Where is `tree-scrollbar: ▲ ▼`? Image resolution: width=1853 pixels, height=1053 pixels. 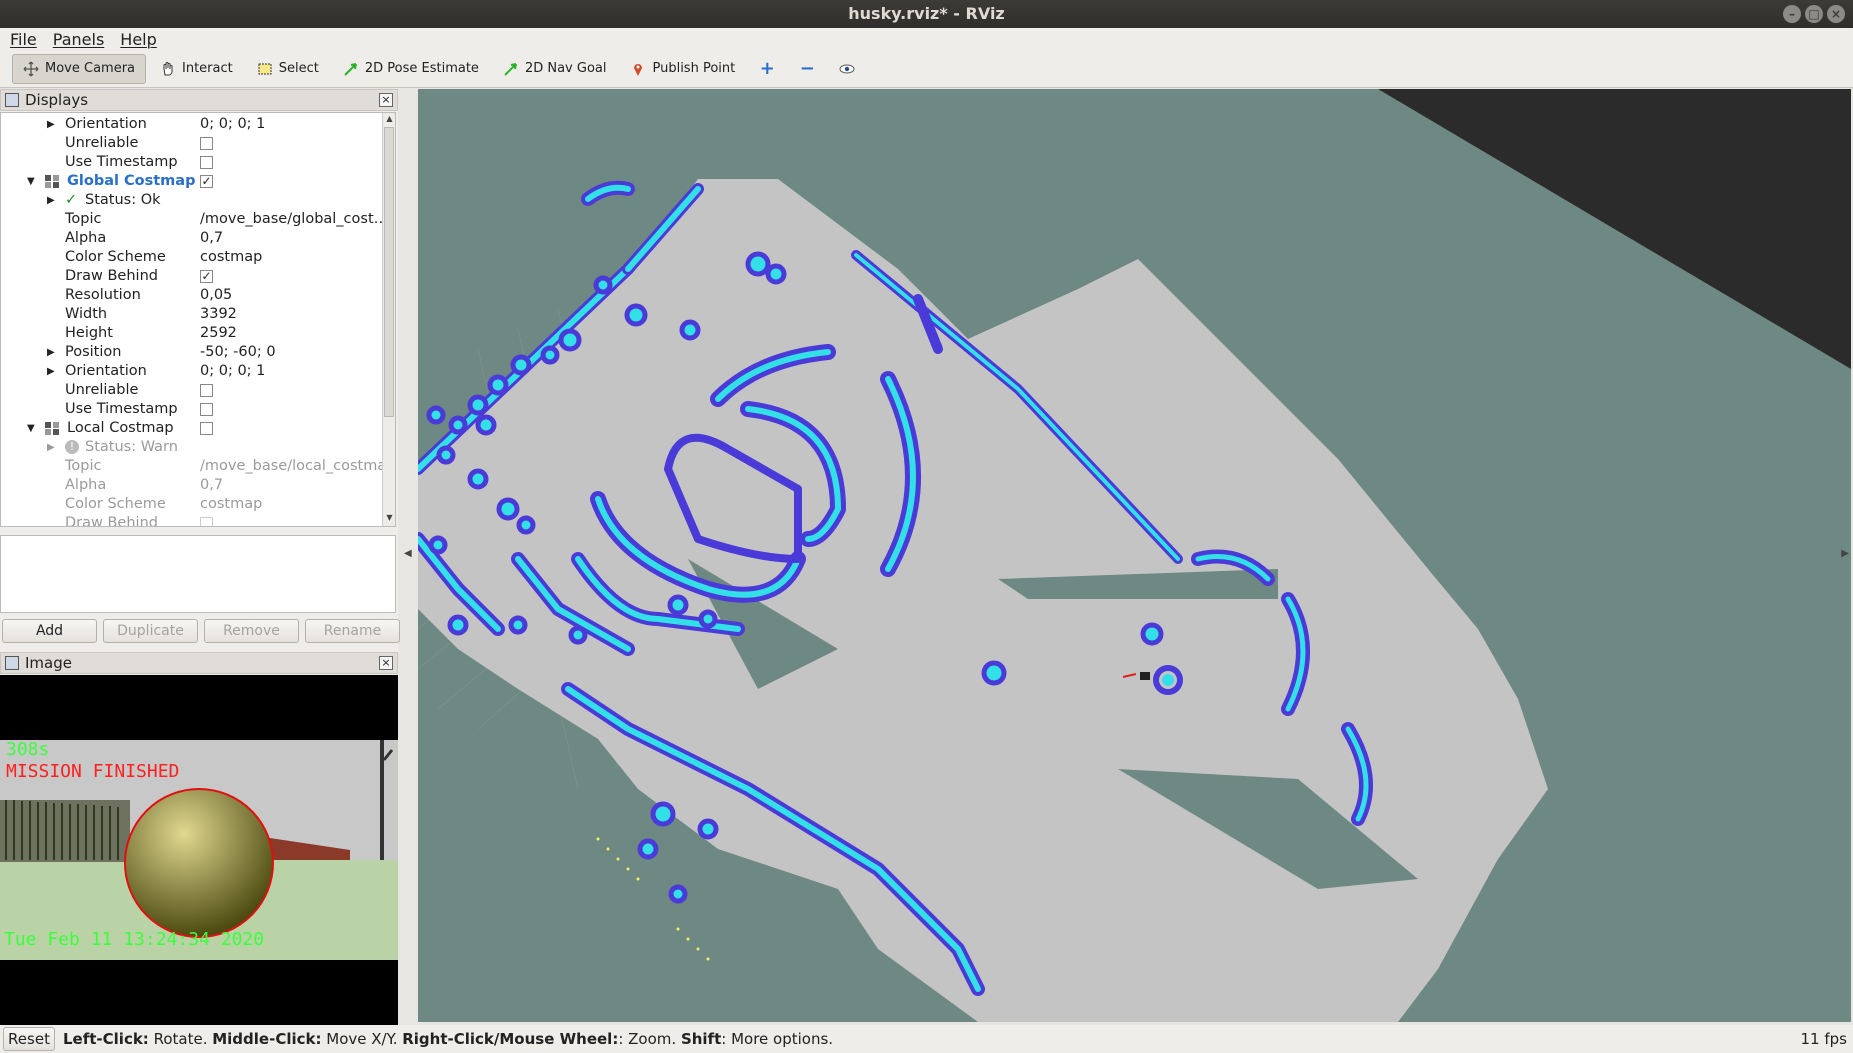 tree-scrollbar: ▲ ▼ is located at coordinates (388, 319).